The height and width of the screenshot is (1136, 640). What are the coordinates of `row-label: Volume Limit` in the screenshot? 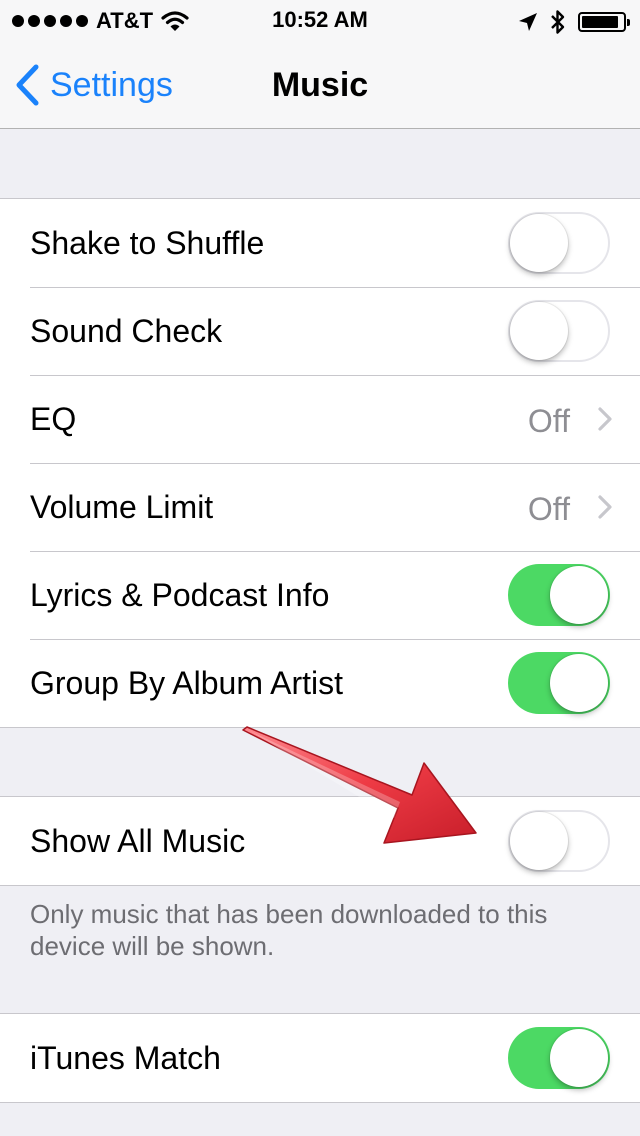 It's located at (122, 507).